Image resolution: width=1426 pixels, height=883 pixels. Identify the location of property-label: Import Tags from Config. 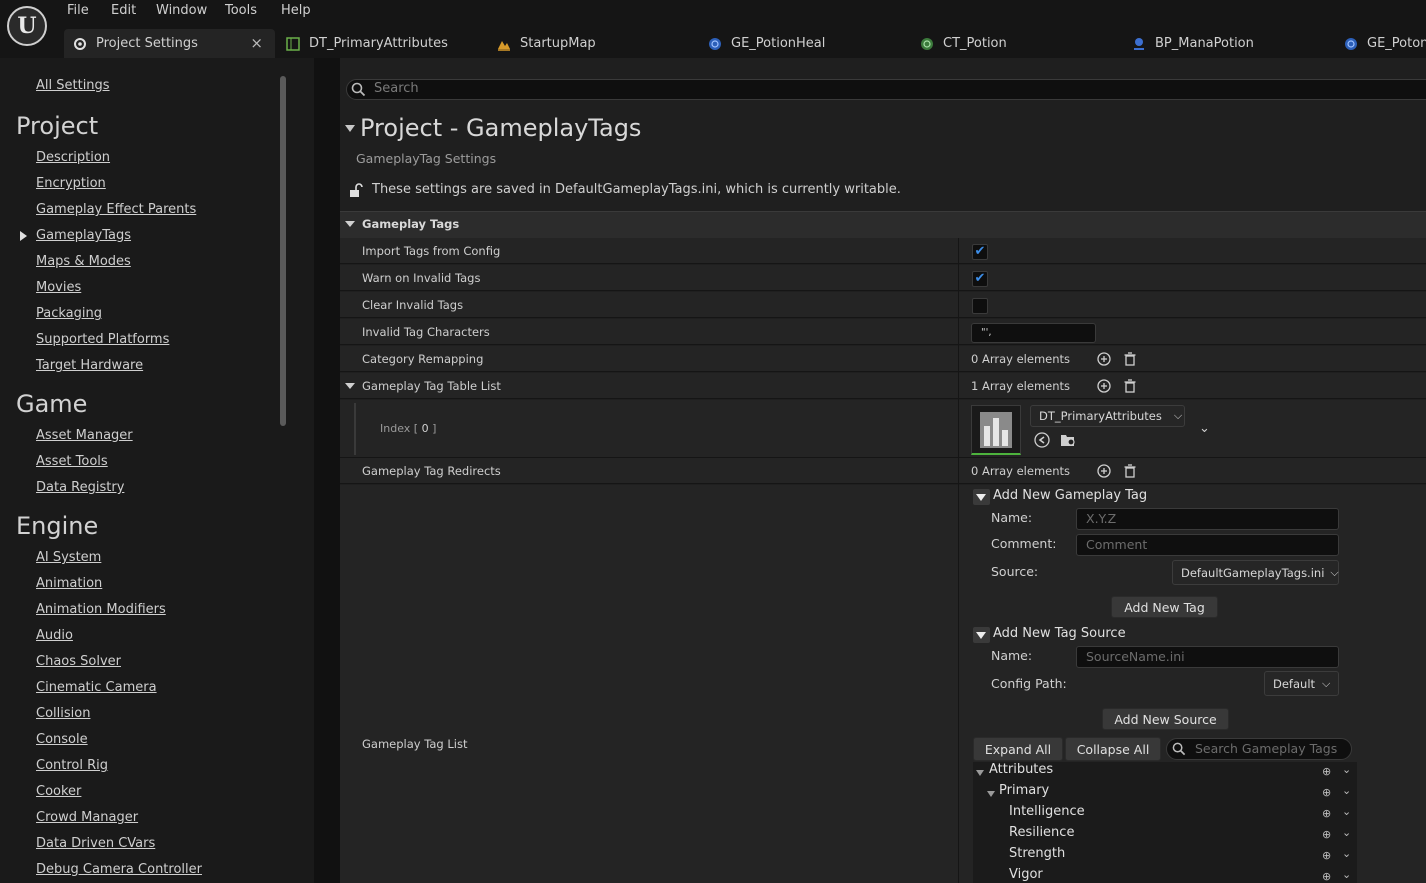
(431, 251).